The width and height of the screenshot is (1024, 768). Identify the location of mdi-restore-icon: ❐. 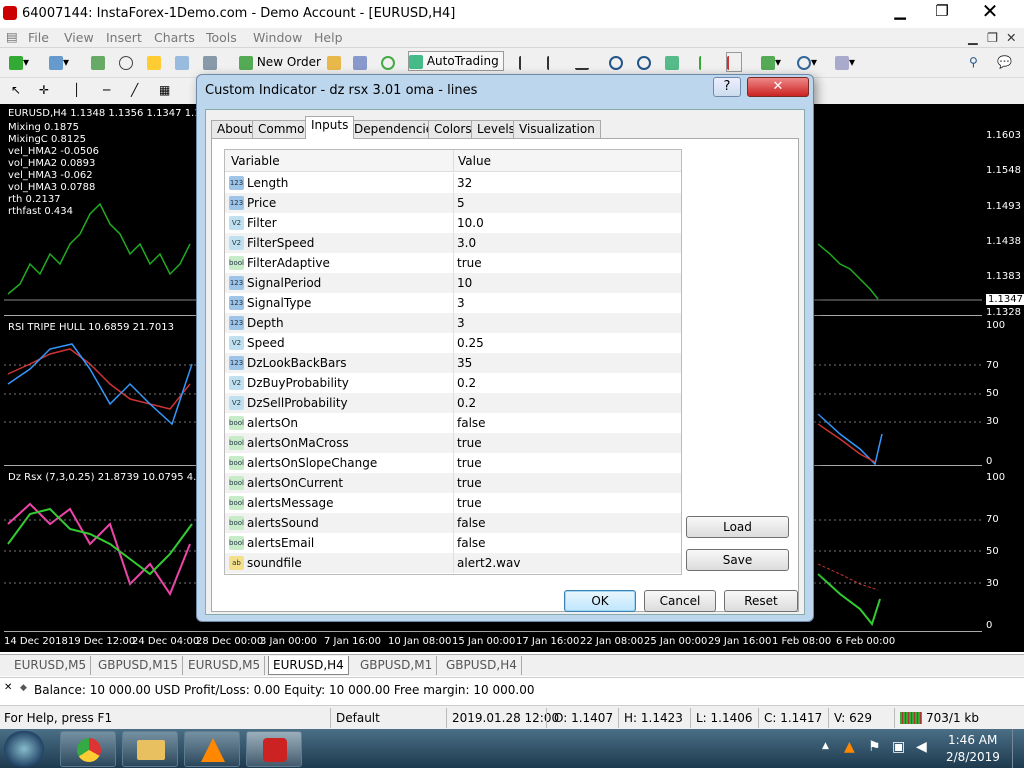
(992, 37).